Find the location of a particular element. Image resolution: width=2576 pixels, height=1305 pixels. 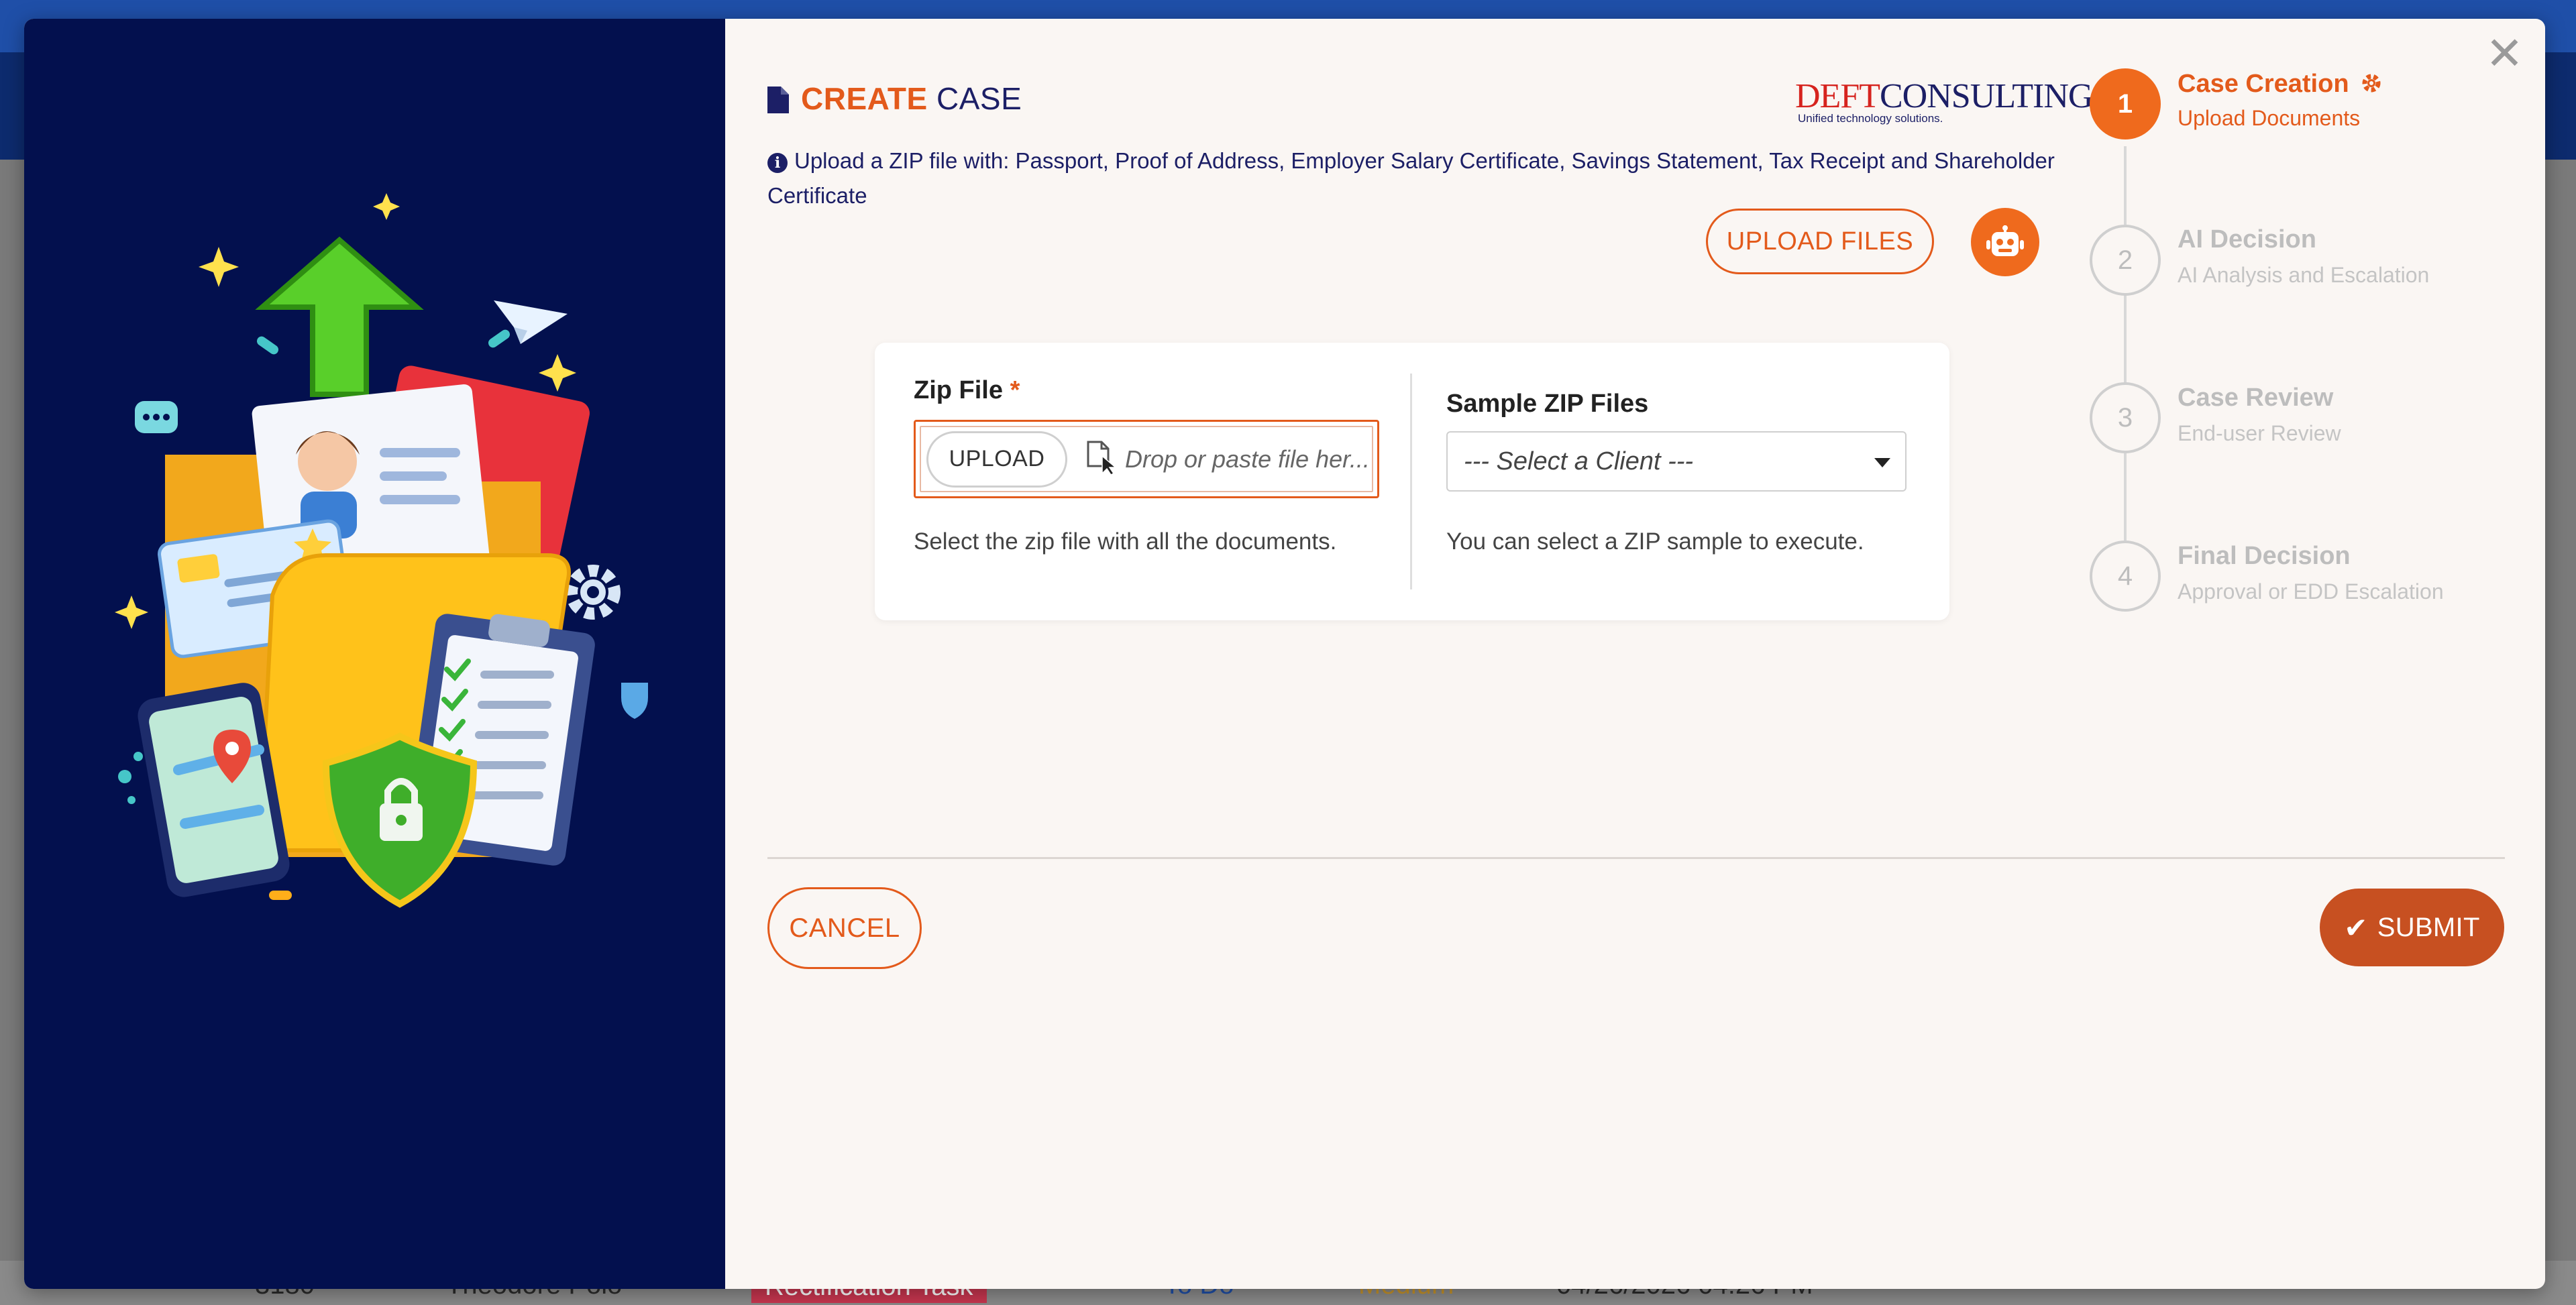

zip-file-label: Zip File * is located at coordinates (967, 390).